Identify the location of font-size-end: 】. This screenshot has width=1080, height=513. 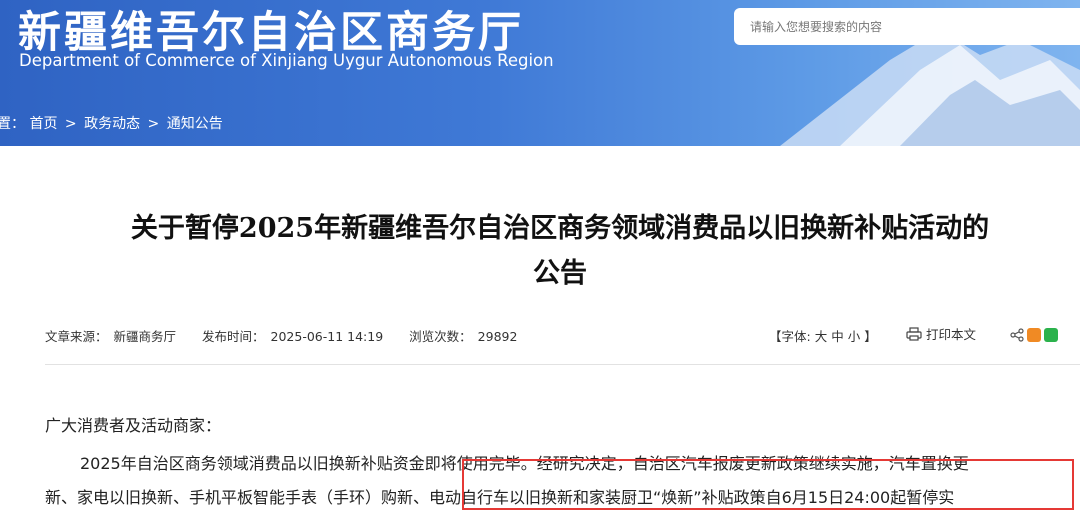
(870, 336).